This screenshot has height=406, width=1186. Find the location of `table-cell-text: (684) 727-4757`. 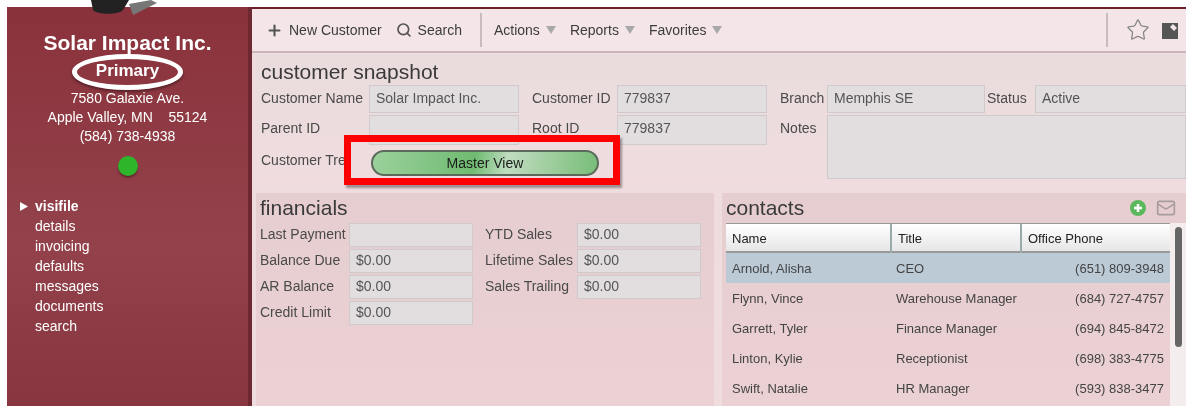

table-cell-text: (684) 727-4757 is located at coordinates (1119, 298).